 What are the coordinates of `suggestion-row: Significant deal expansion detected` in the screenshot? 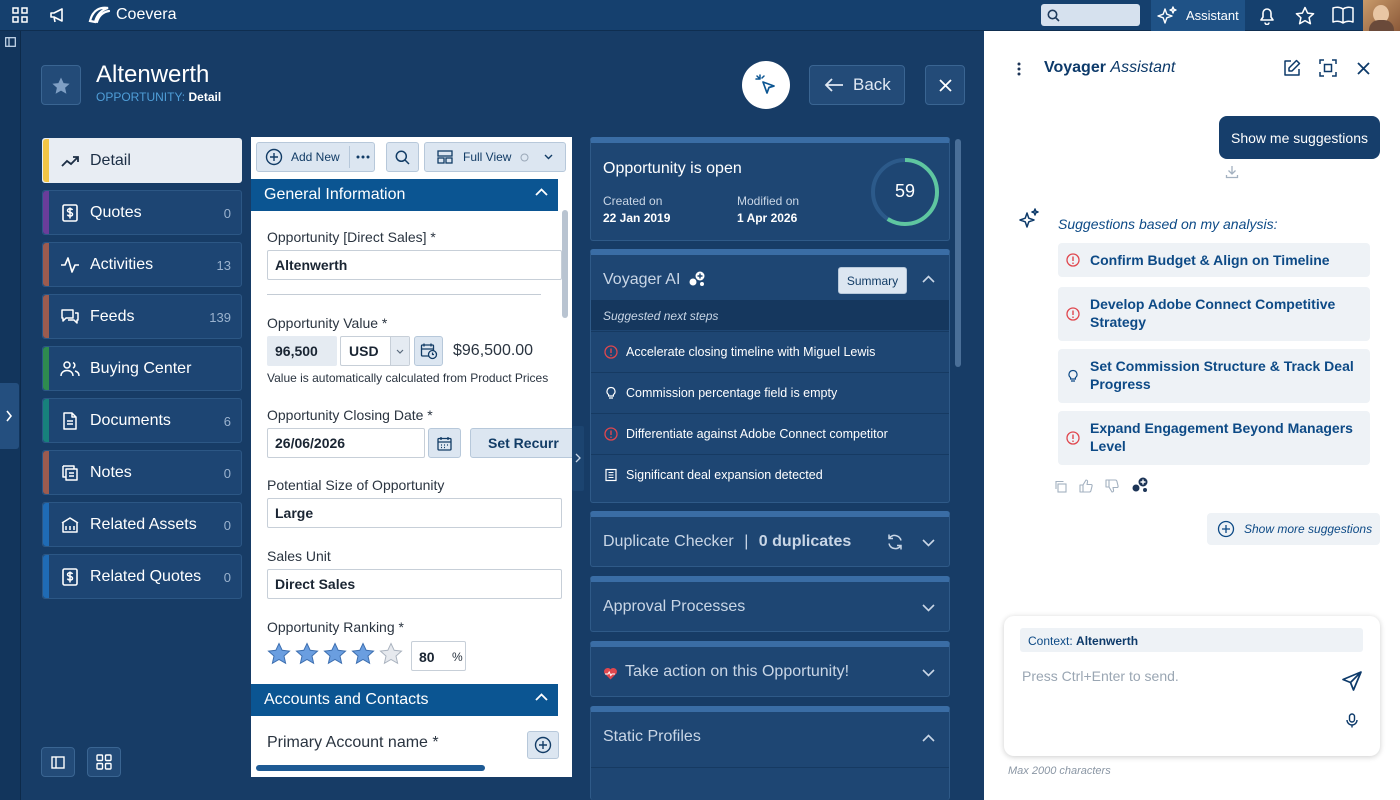 It's located at (770, 474).